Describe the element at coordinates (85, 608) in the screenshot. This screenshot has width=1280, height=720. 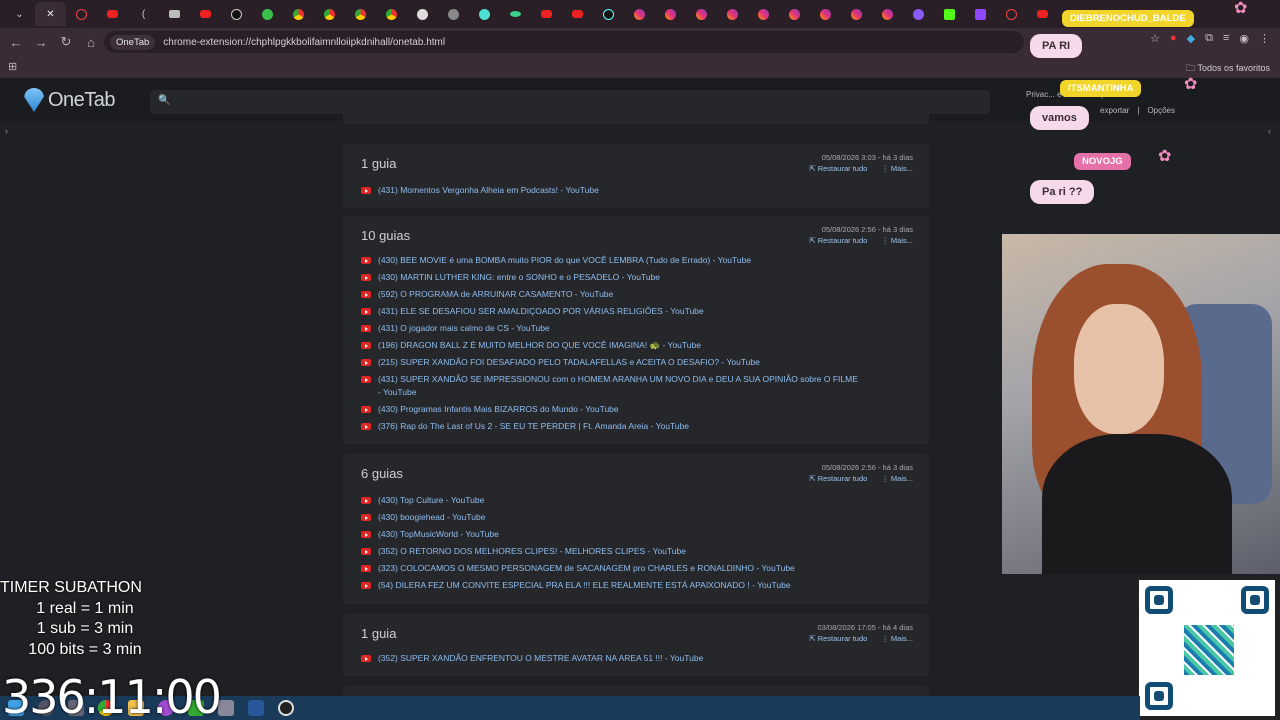
I see `subathon-rule: 1 real = 1 min` at that location.